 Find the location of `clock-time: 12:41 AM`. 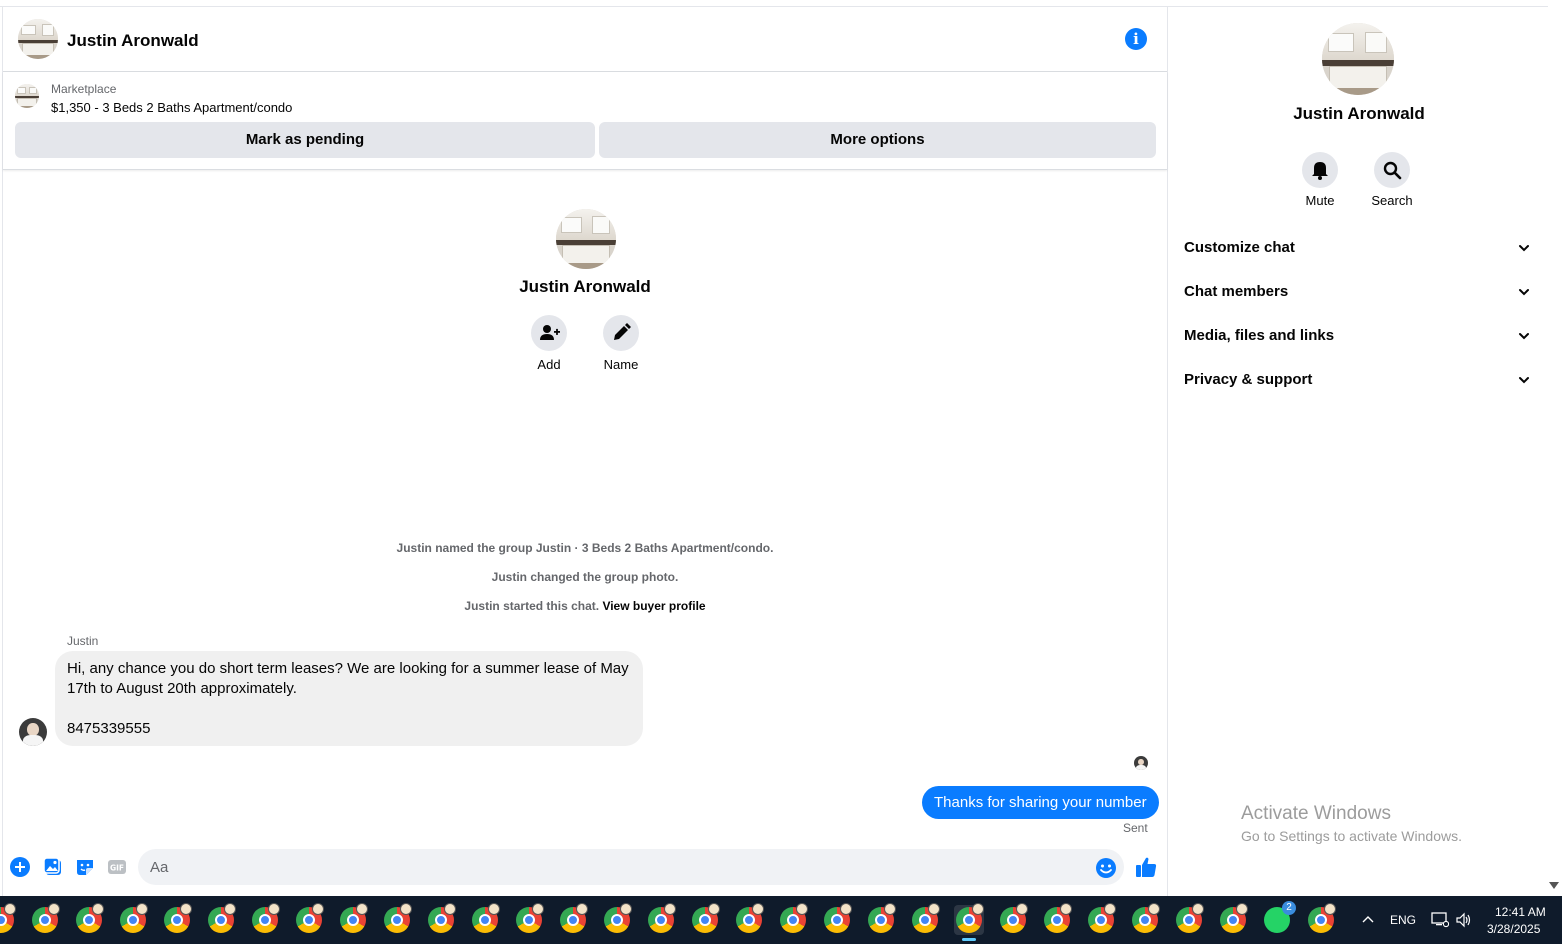

clock-time: 12:41 AM is located at coordinates (1520, 912).